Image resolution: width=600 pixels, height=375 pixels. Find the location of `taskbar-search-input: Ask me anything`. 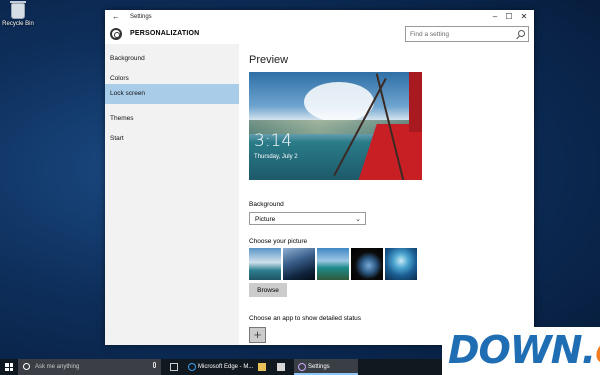

taskbar-search-input: Ask me anything is located at coordinates (89, 367).